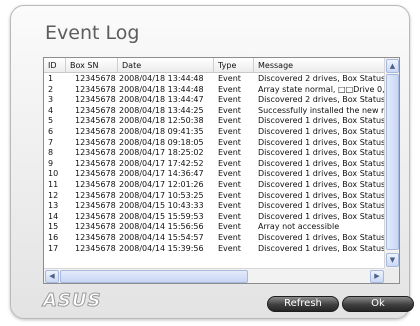 The width and height of the screenshot is (420, 326). I want to click on ok-button: Ok, so click(378, 304).